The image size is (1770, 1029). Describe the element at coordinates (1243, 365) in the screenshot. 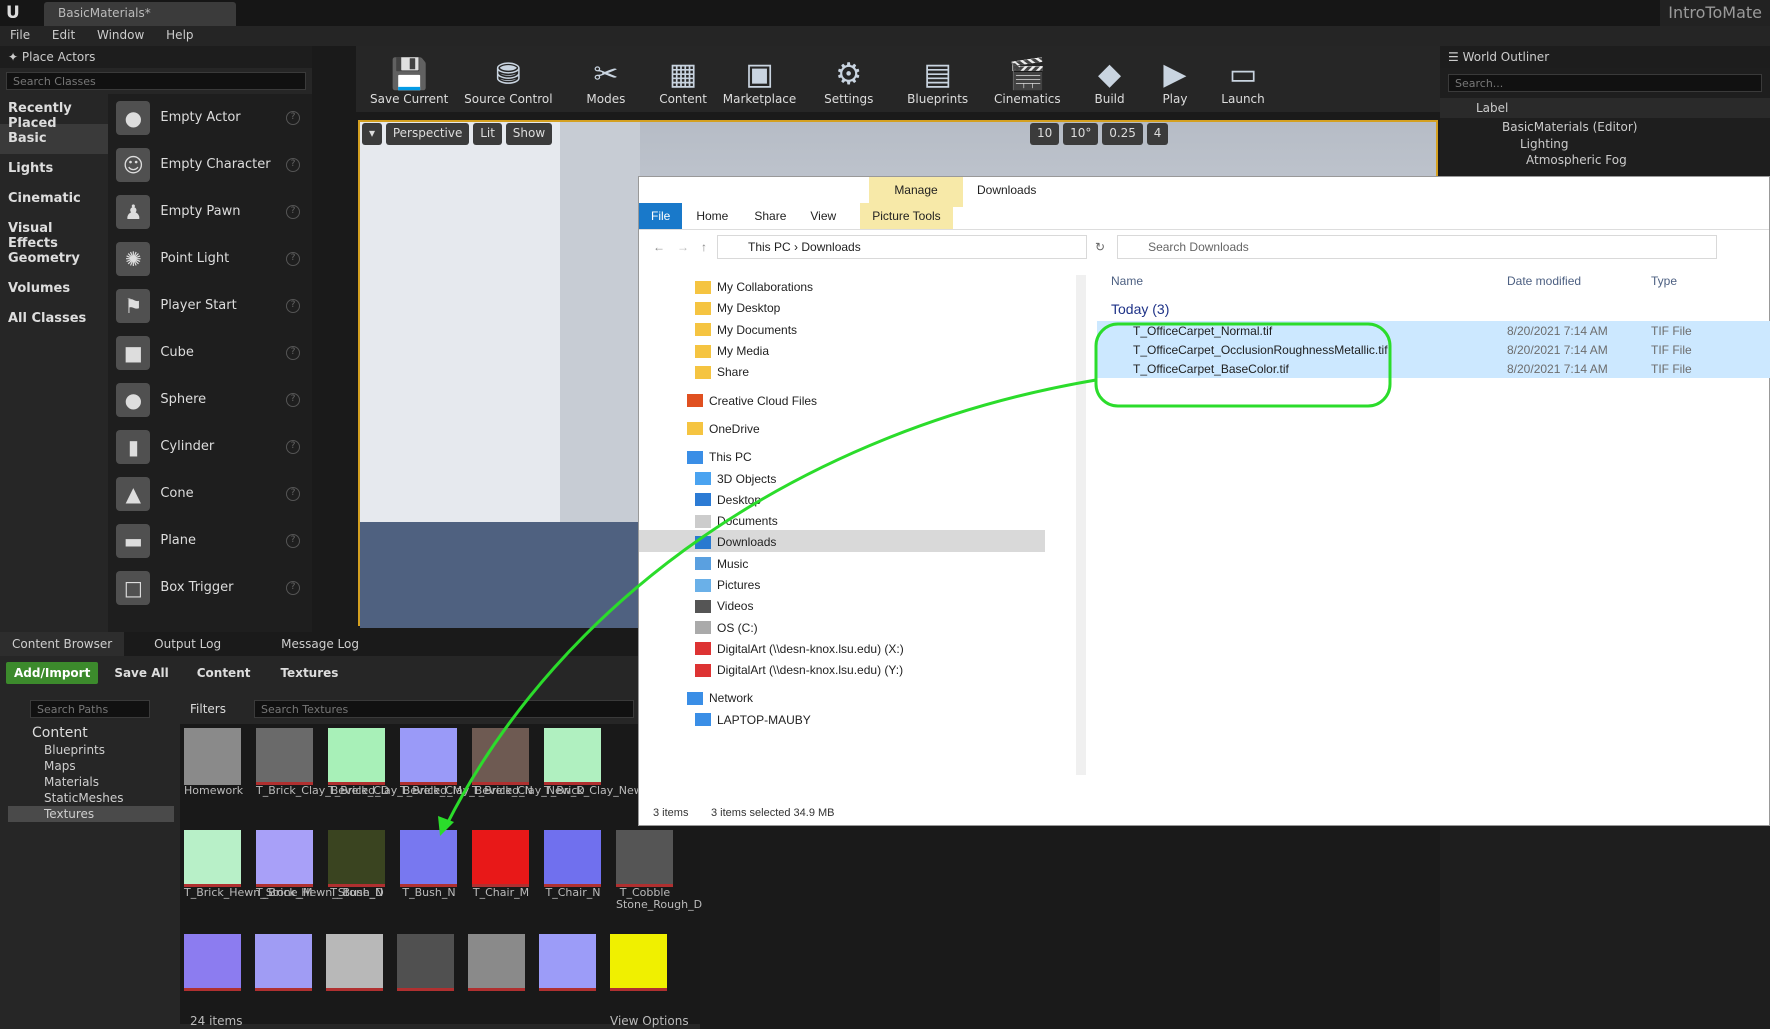

I see `selection-highlight-outline` at that location.